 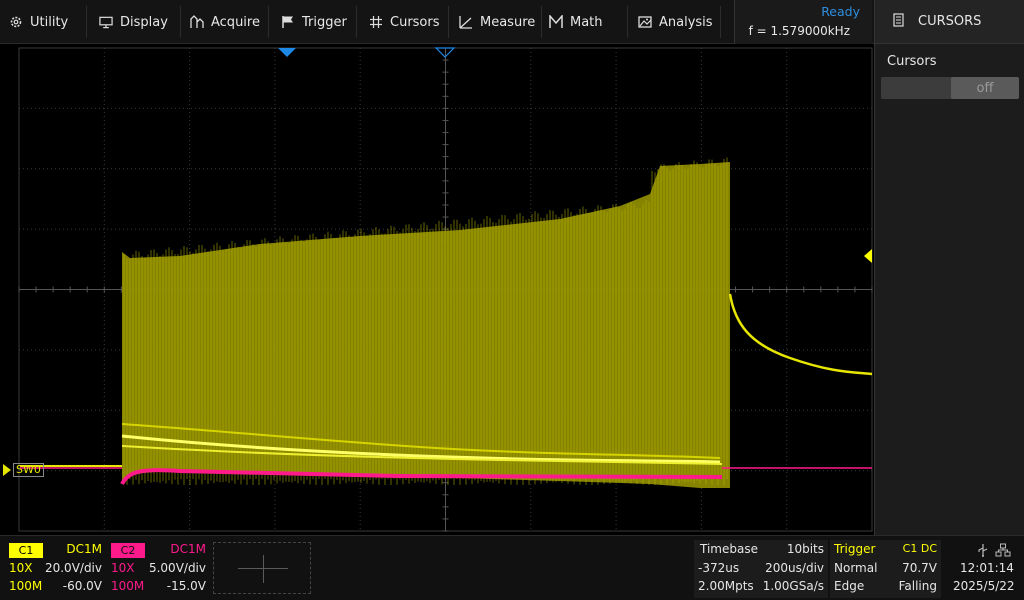 I want to click on menu-utility: Utility, so click(x=38, y=22).